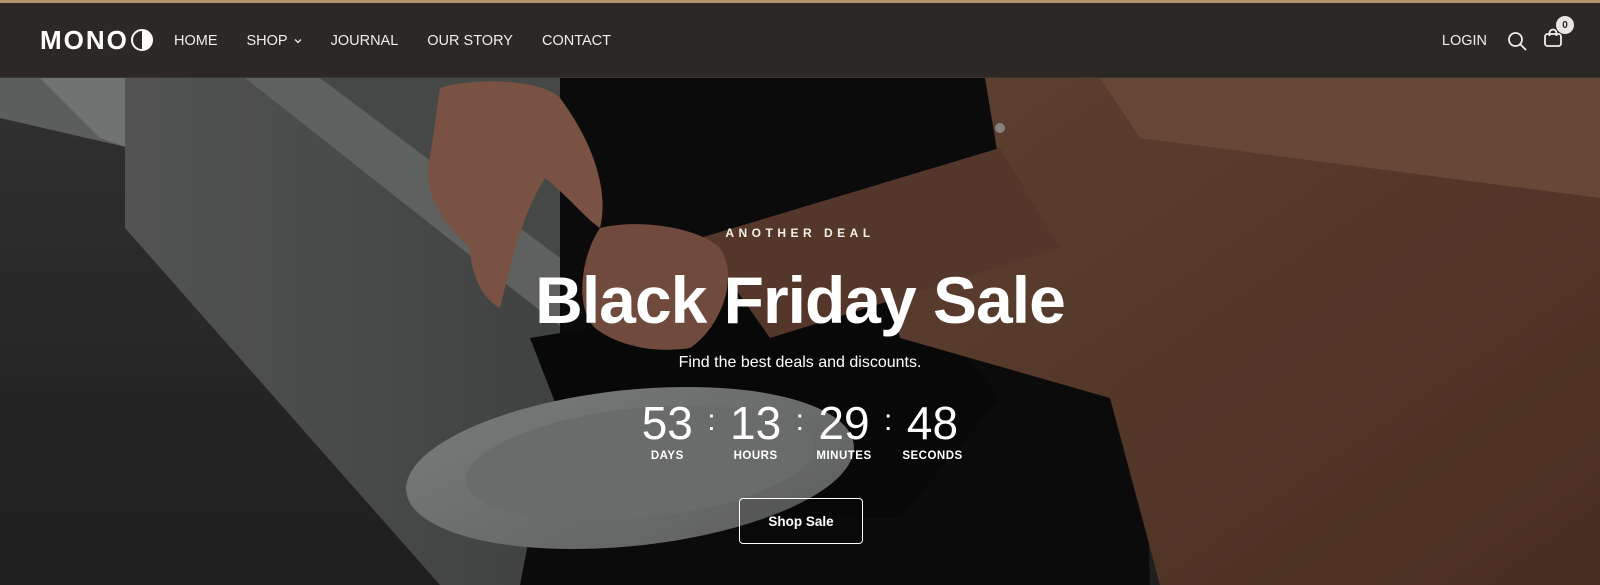 Image resolution: width=1600 pixels, height=585 pixels. I want to click on nav-item-our-story: OUR STORY, so click(470, 41).